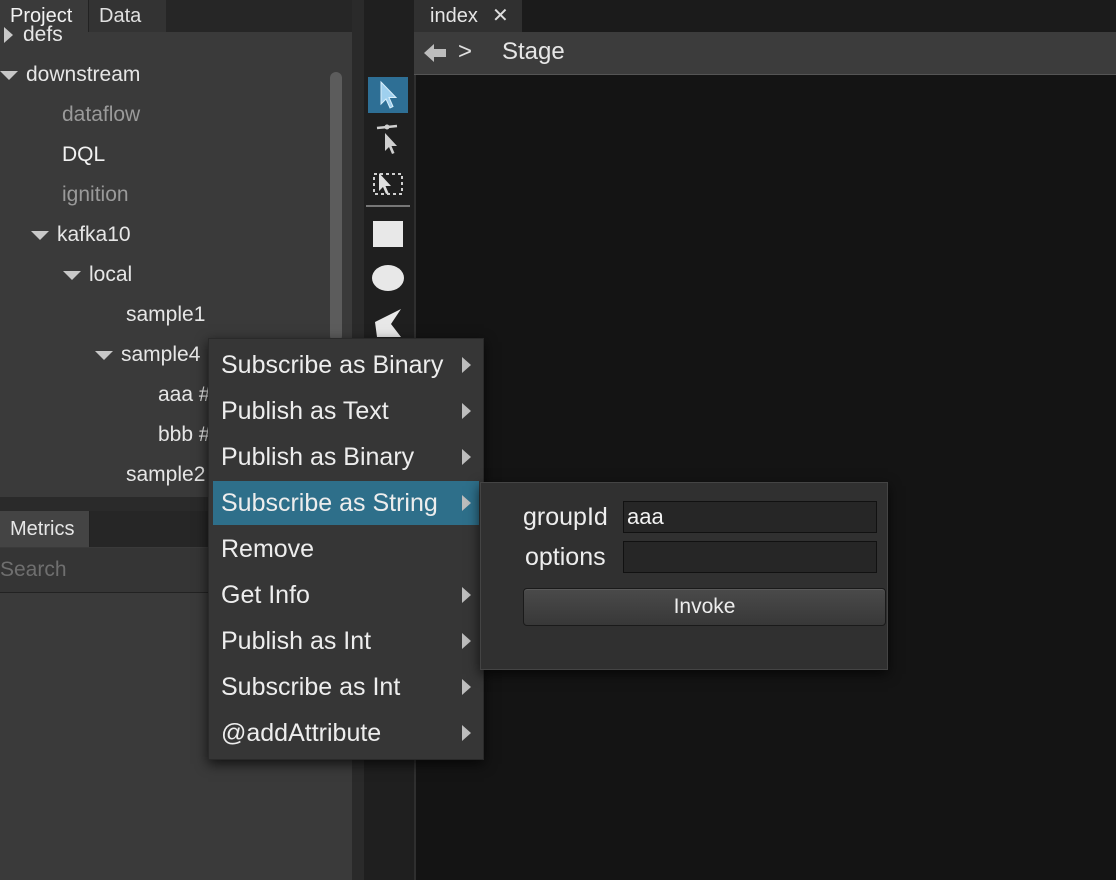  What do you see at coordinates (296, 641) in the screenshot?
I see `menu-item-label: Publish as Int` at bounding box center [296, 641].